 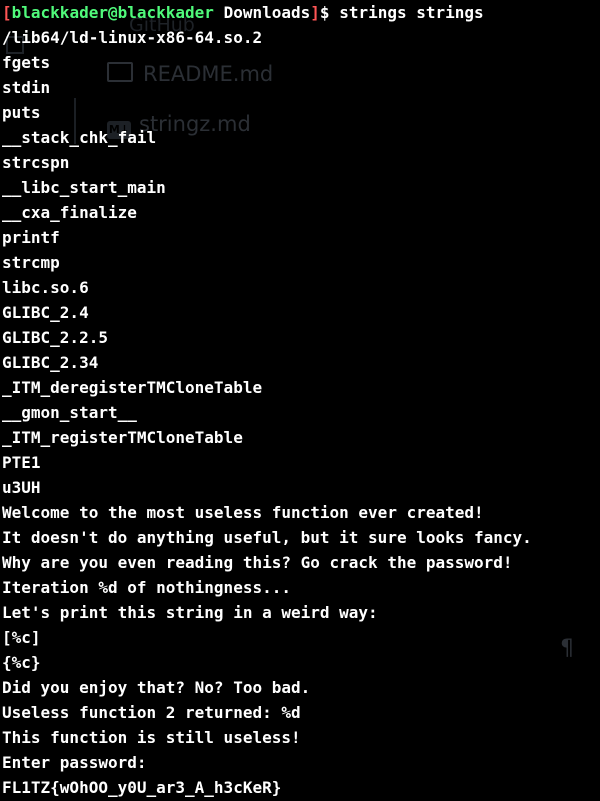 What do you see at coordinates (132, 37) in the screenshot?
I see `output-line: /lib64/ld-linux-x86-64.so.2` at bounding box center [132, 37].